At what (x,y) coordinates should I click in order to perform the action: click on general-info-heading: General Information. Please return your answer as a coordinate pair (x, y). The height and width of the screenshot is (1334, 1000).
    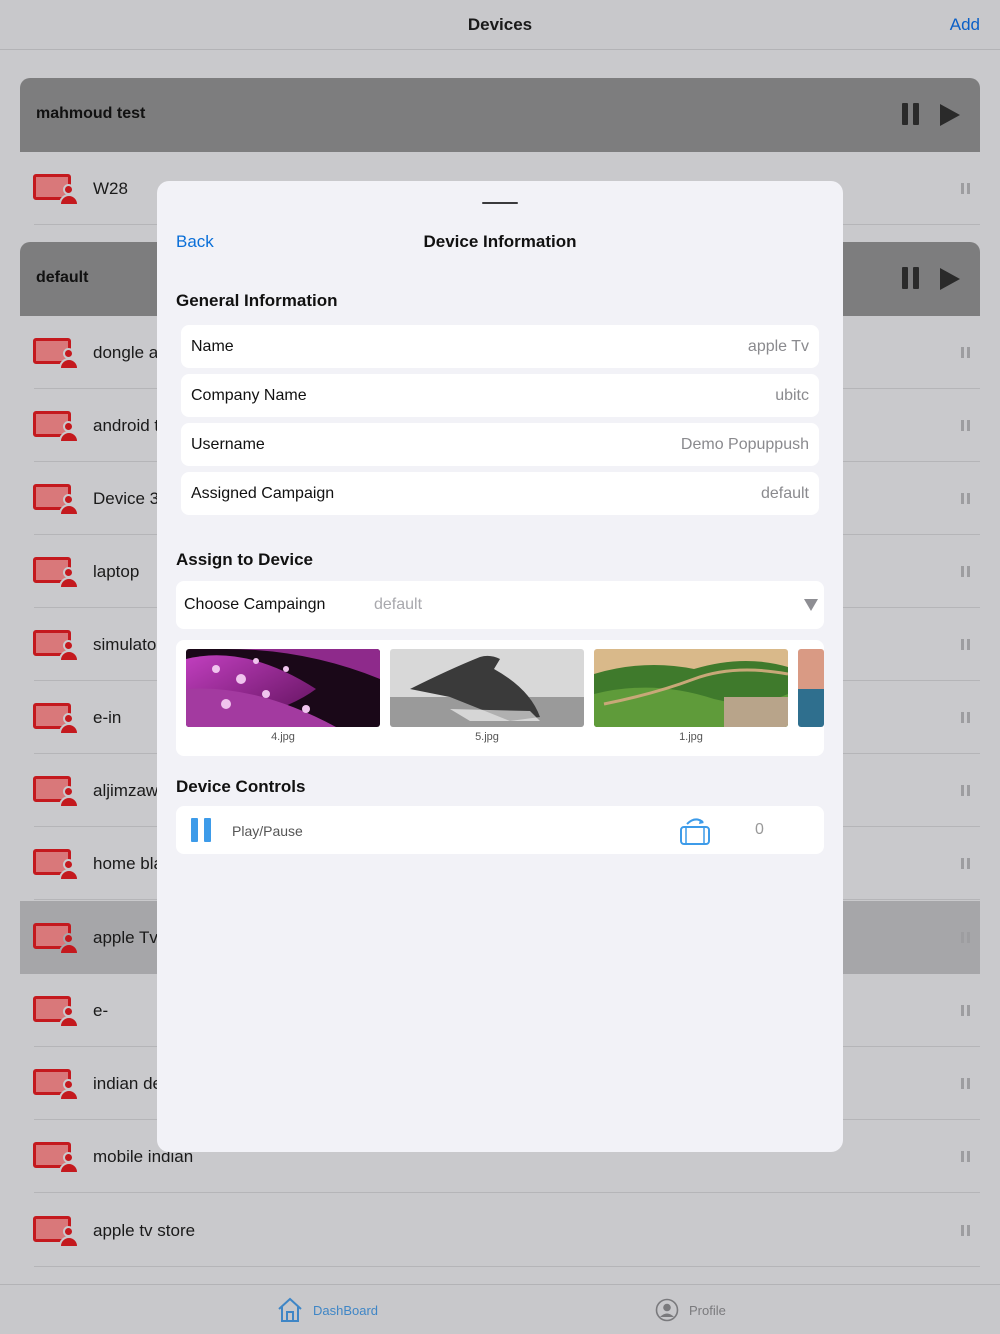
    Looking at the image, I should click on (257, 300).